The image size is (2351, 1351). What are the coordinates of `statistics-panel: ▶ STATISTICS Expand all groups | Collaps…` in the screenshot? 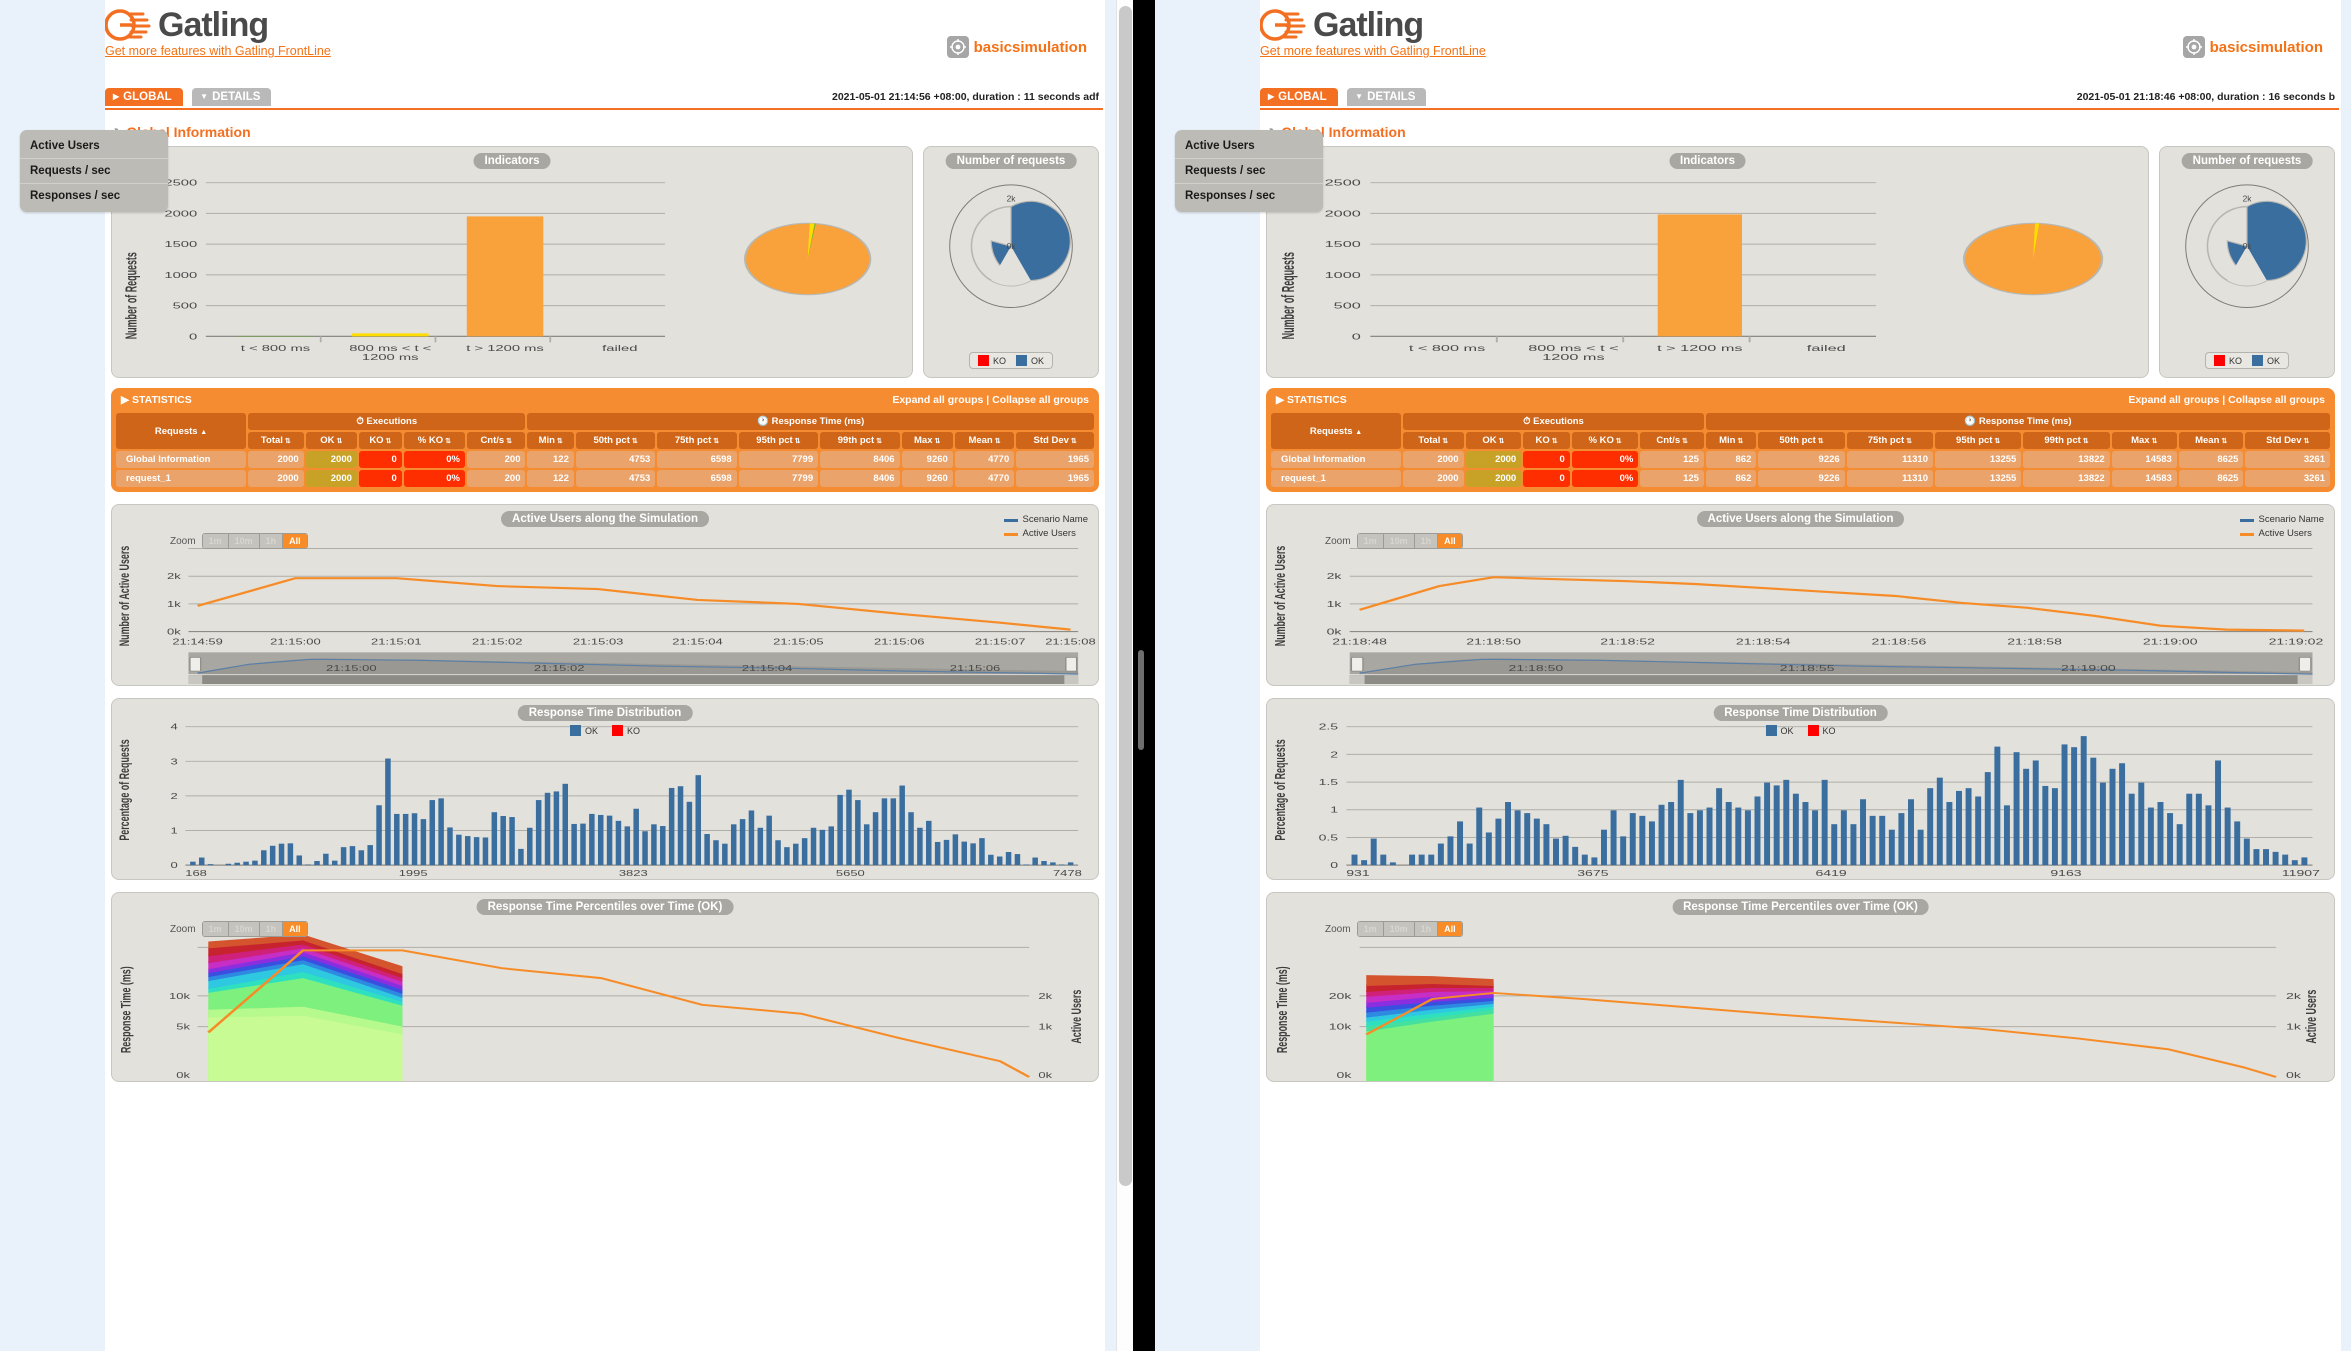 It's located at (1800, 440).